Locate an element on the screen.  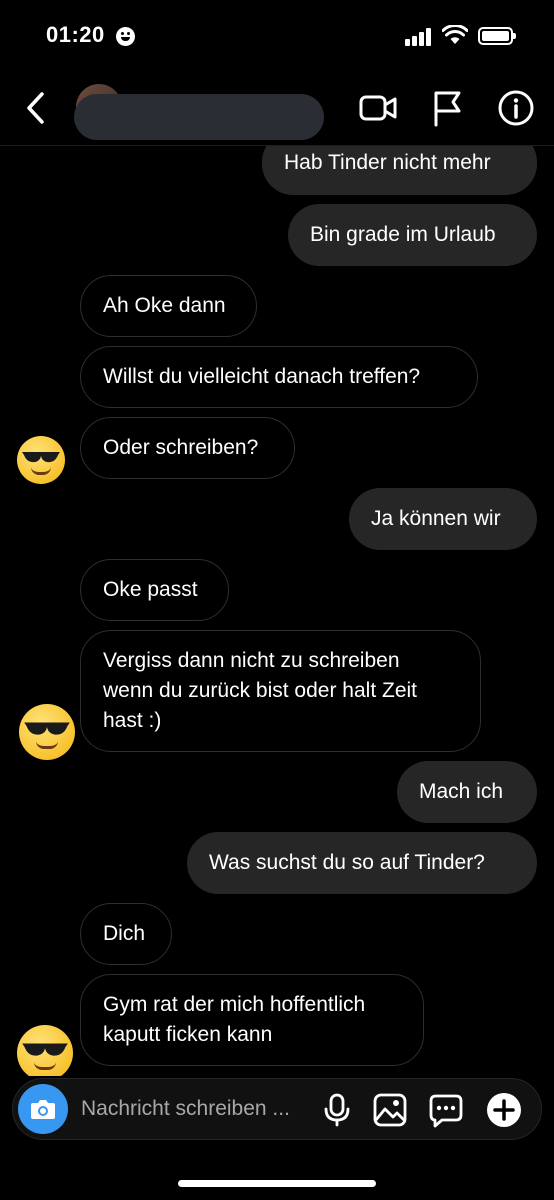
plus-icon is located at coordinates (504, 1110).